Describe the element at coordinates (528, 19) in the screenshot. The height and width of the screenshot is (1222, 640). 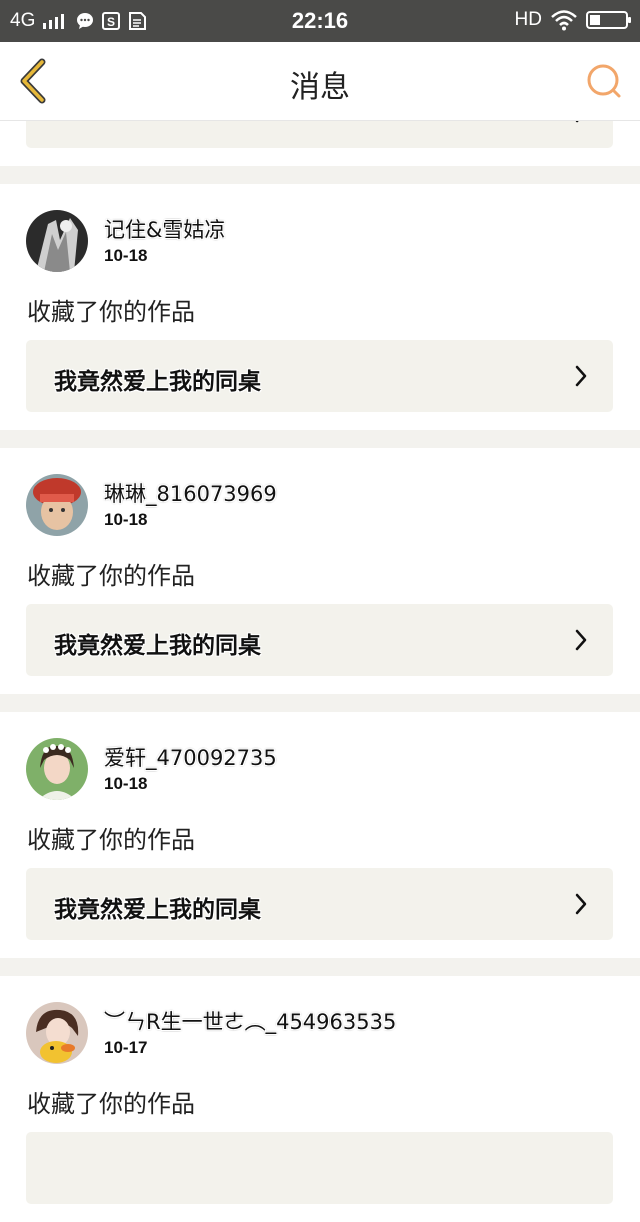
I see `hd-indicator: HD` at that location.